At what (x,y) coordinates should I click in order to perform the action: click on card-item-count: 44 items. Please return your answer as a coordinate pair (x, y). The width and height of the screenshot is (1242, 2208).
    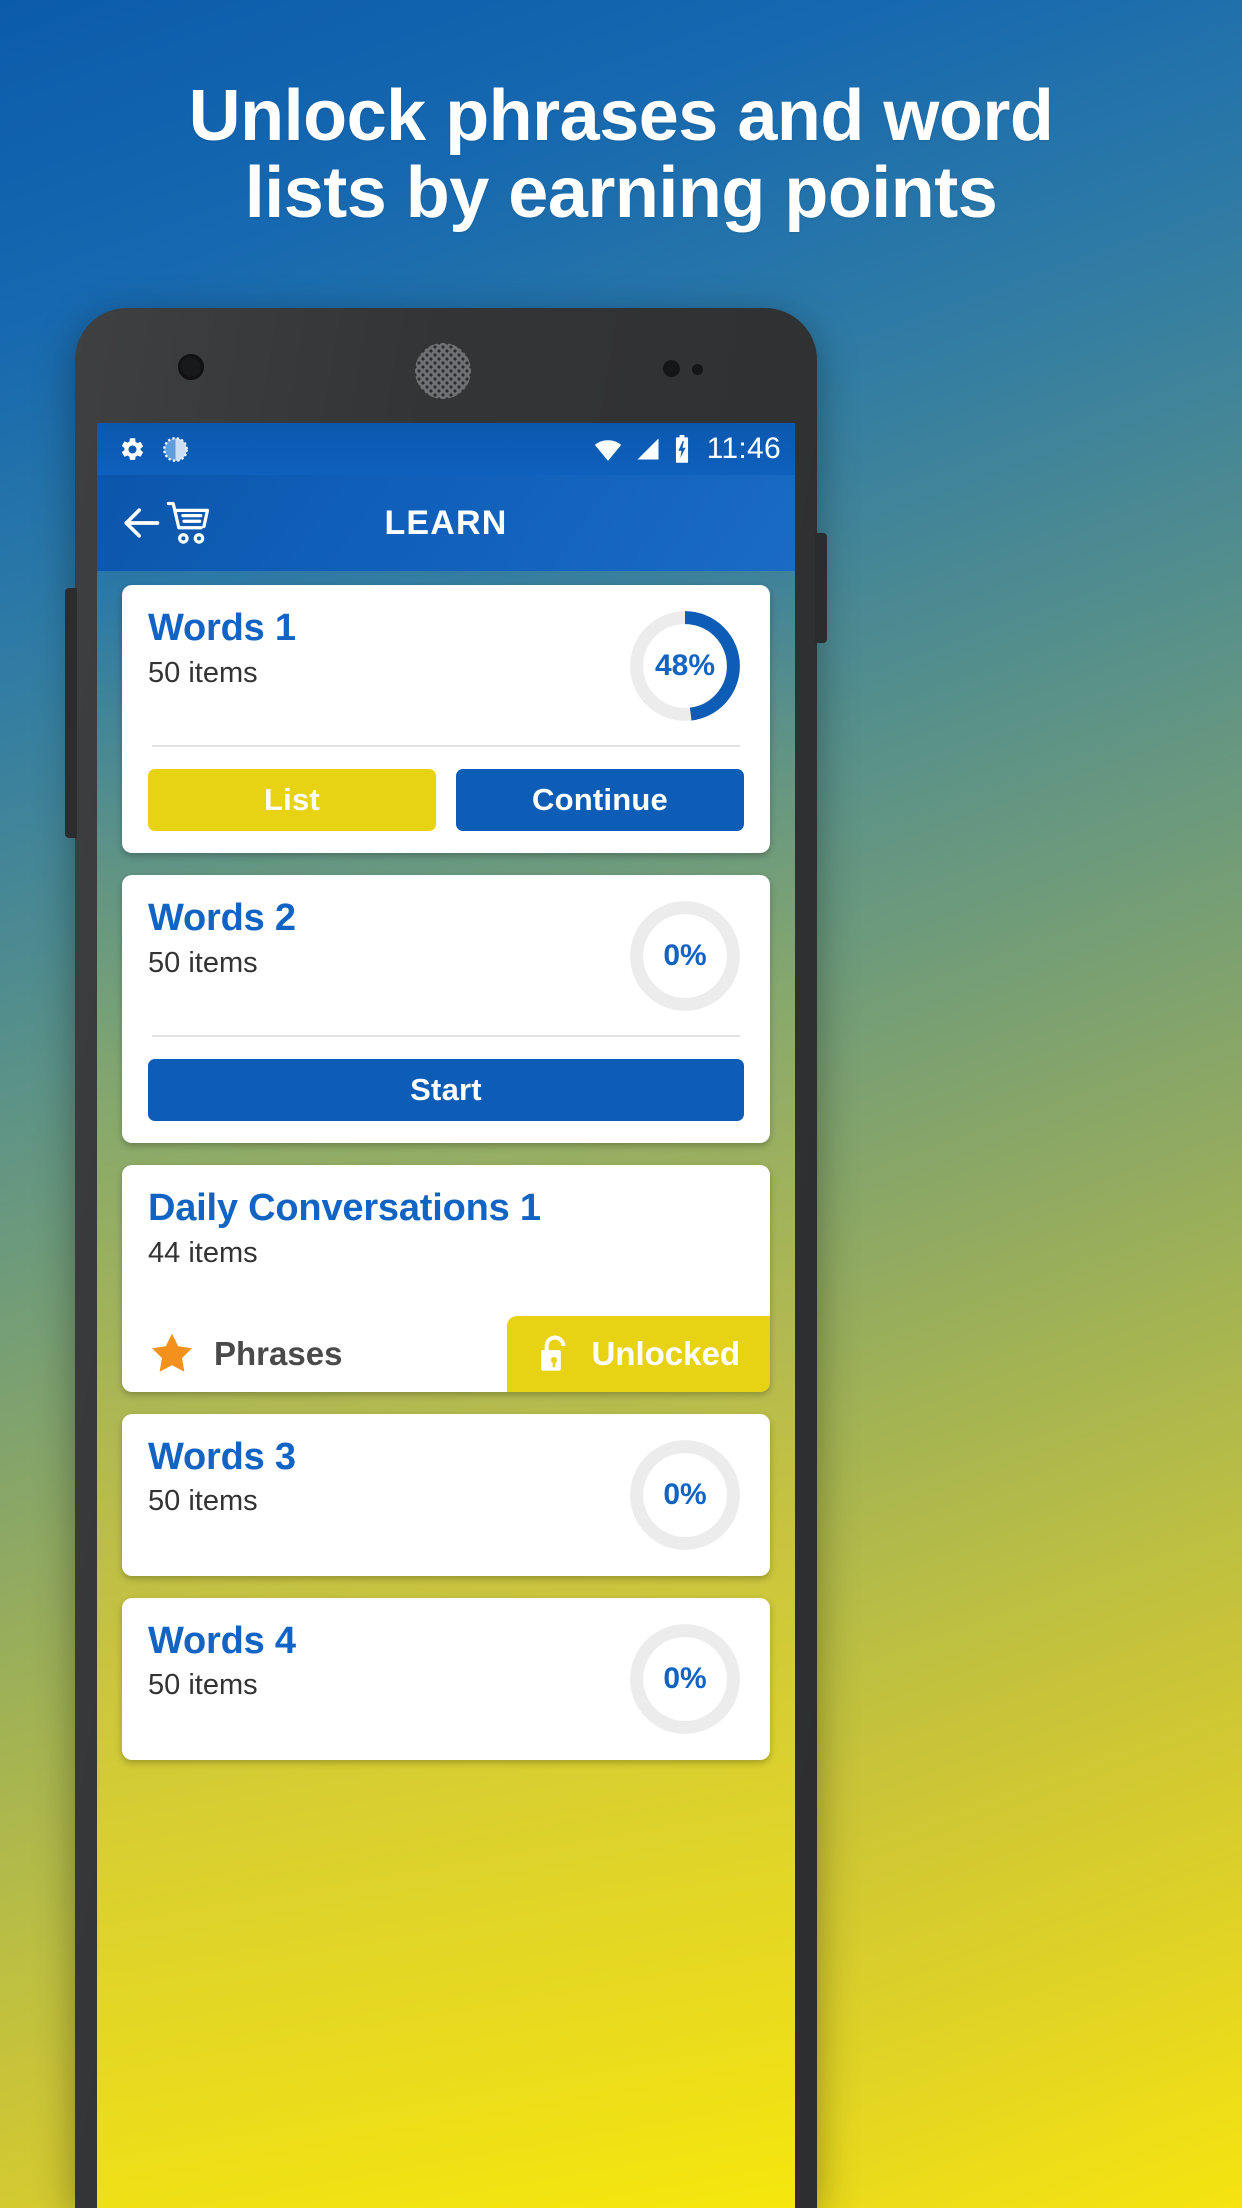
    Looking at the image, I should click on (203, 1252).